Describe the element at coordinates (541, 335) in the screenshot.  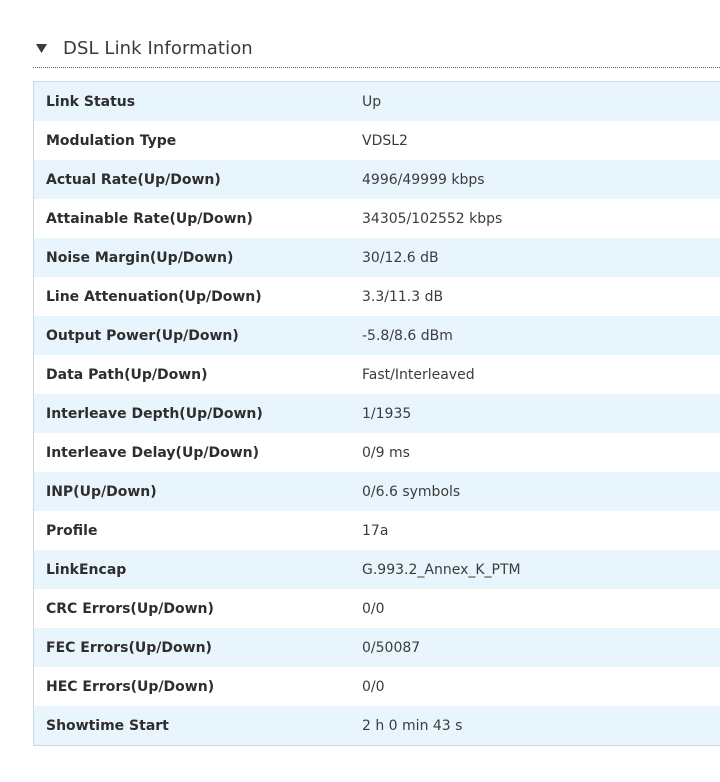
I see `row-value: -5.8/8.6 dBm` at that location.